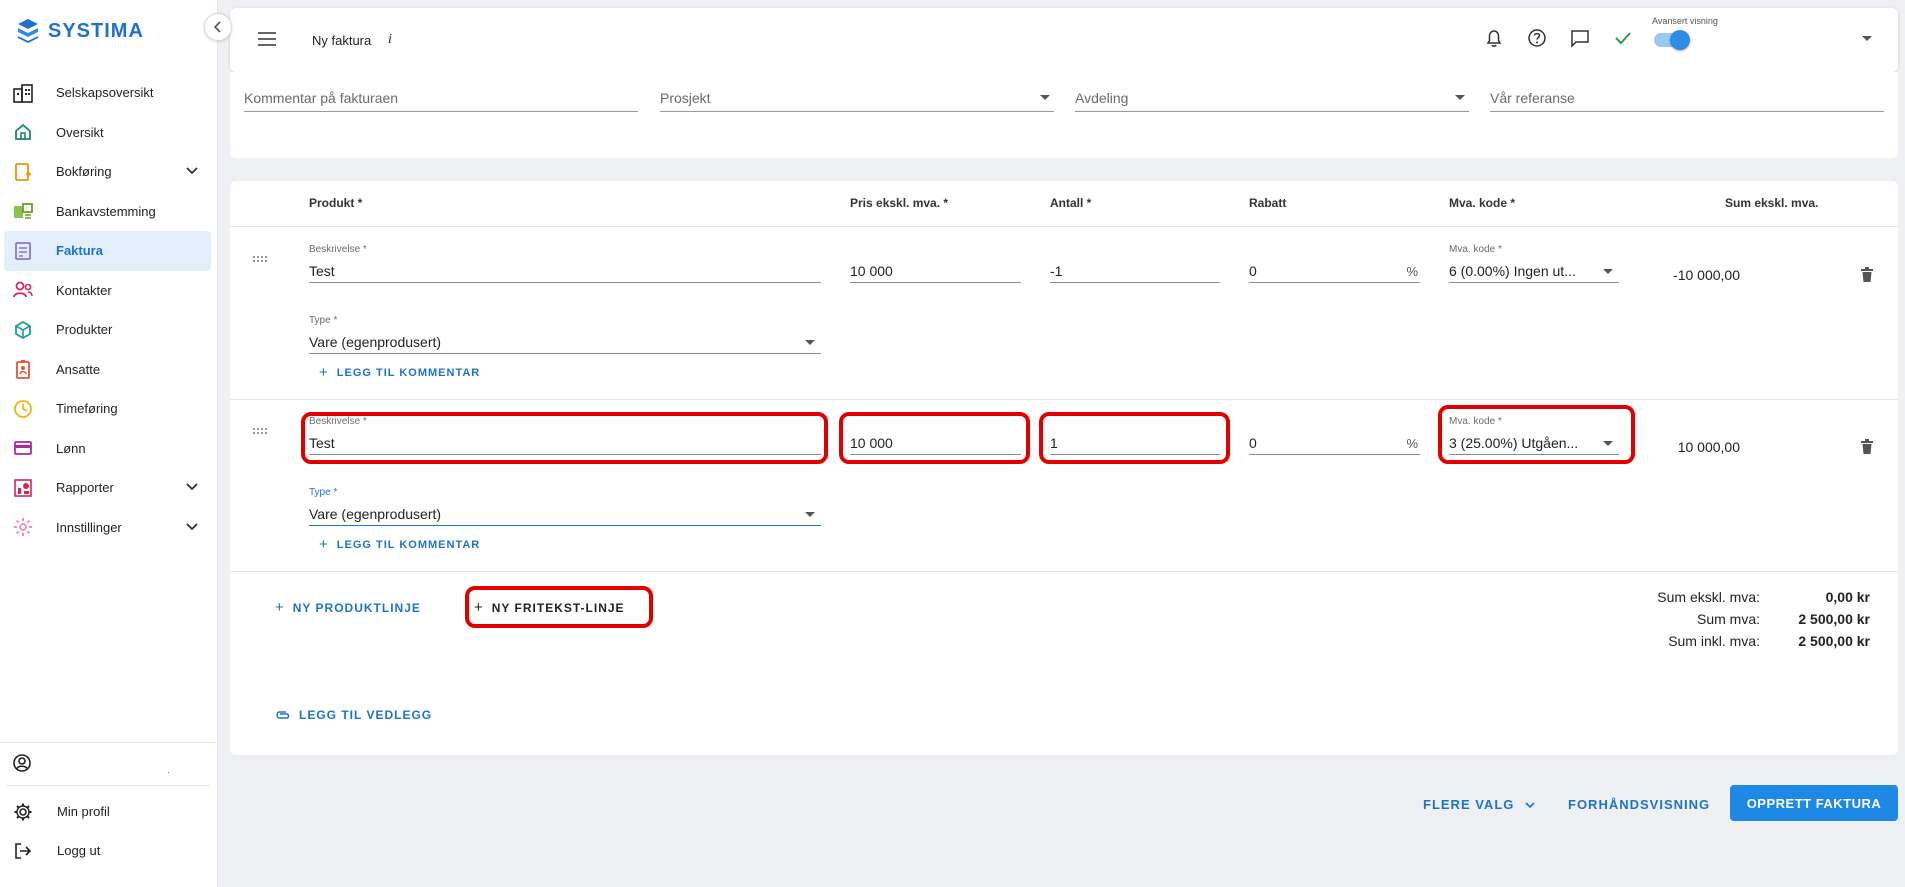  What do you see at coordinates (1687, 101) in the screenshot?
I see `our-reference-input: Vår referanse` at bounding box center [1687, 101].